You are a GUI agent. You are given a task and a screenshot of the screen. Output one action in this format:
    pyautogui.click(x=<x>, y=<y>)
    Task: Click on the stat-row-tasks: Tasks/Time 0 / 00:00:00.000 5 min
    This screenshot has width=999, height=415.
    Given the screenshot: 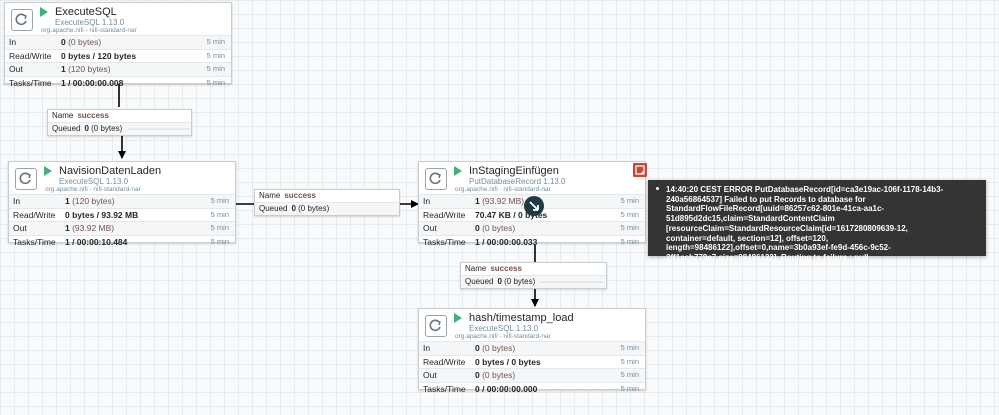 What is the action you would take?
    pyautogui.click(x=532, y=388)
    